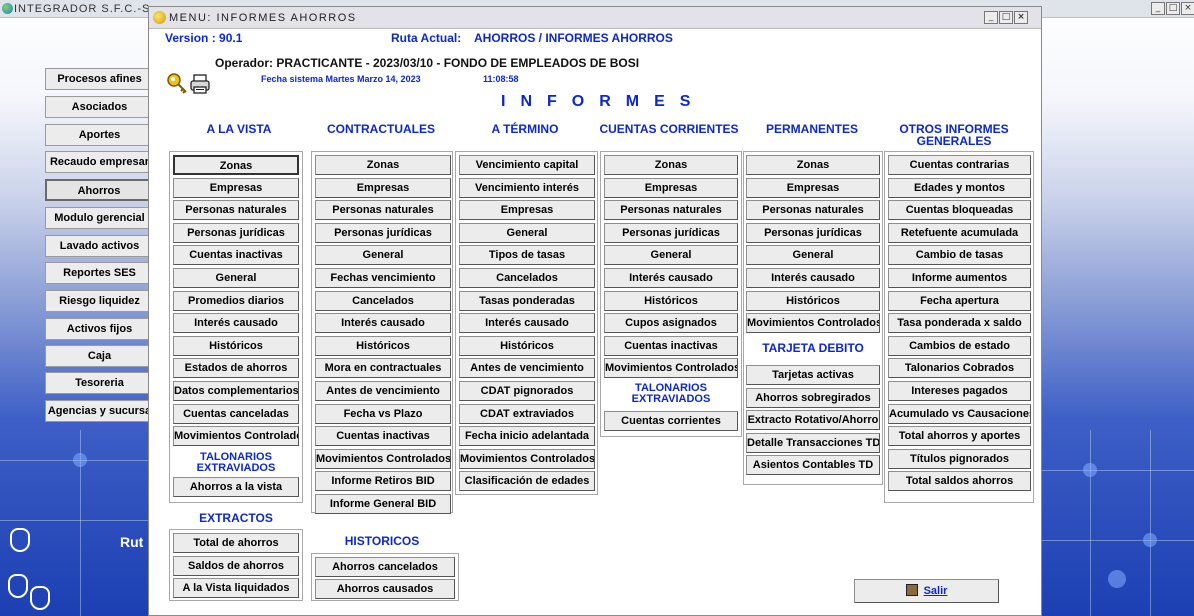  What do you see at coordinates (527, 255) in the screenshot?
I see `report-button-tipos-de-tasas: Tipos de tasas` at bounding box center [527, 255].